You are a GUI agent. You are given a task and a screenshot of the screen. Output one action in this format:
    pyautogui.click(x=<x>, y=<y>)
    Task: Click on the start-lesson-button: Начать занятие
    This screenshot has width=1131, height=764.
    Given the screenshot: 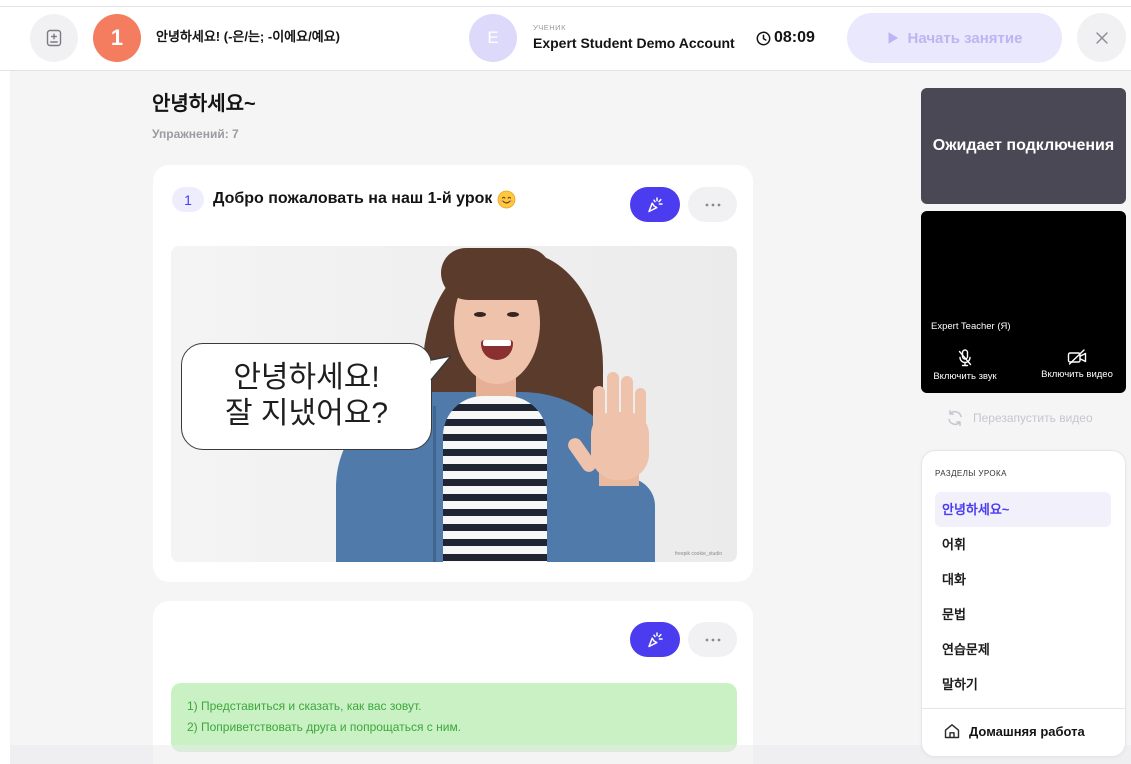 What is the action you would take?
    pyautogui.click(x=954, y=38)
    